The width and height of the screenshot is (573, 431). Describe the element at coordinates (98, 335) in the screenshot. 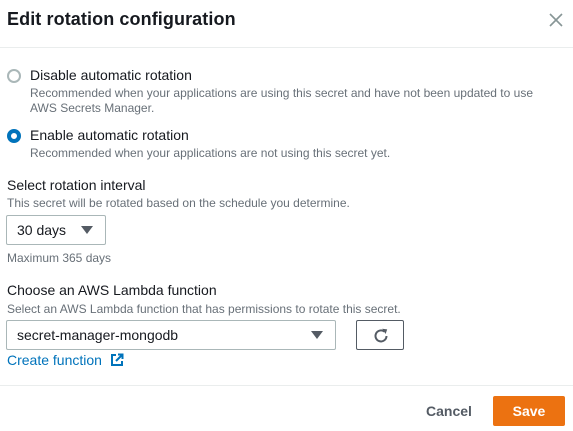

I see `lambda-select-value: secret-manager-mongodb` at that location.